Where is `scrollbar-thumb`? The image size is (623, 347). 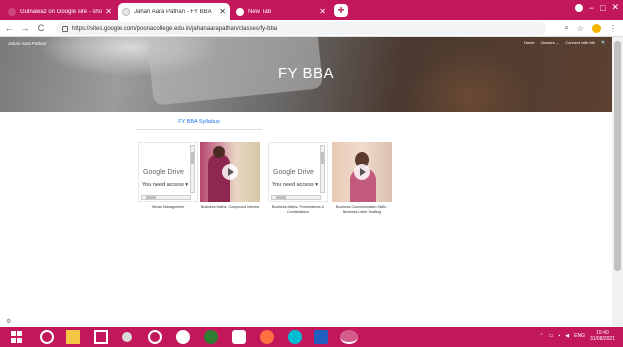
scrollbar-thumb is located at coordinates (617, 156).